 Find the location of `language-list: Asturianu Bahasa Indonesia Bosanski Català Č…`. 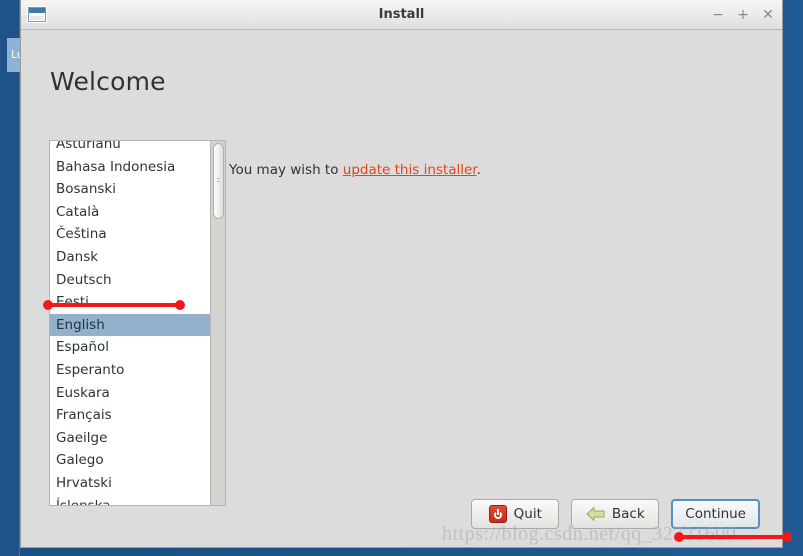

language-list: Asturianu Bahasa Indonesia Bosanski Català Č… is located at coordinates (130, 323).